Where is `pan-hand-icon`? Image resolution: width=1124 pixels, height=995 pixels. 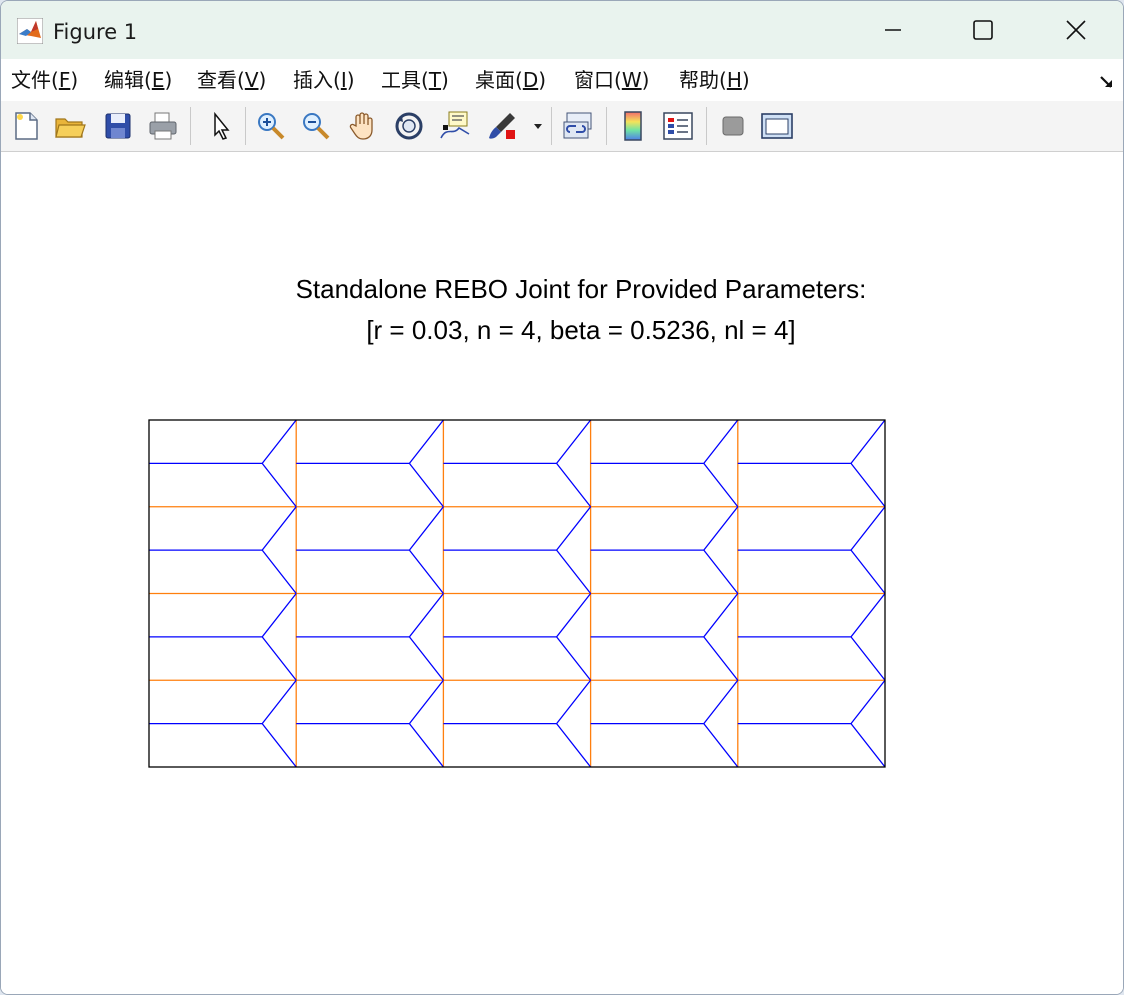
pan-hand-icon is located at coordinates (361, 126).